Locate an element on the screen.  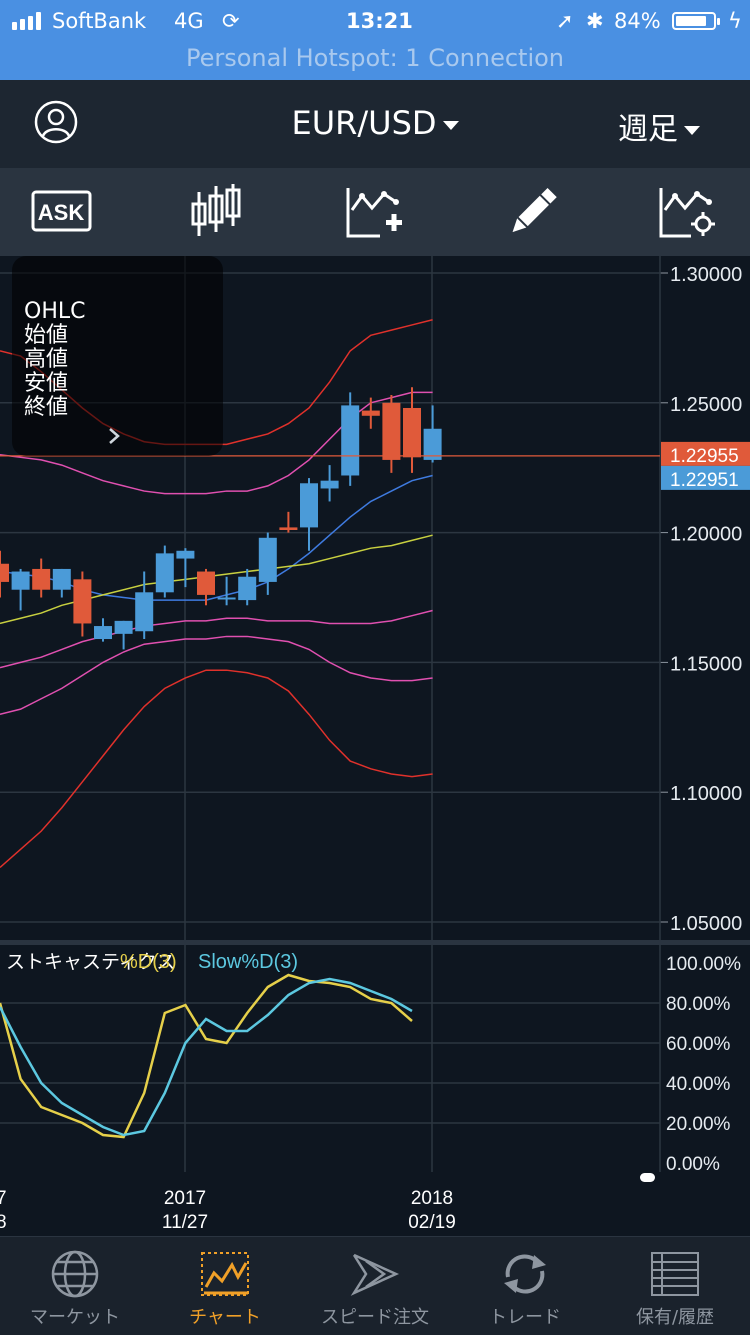
chart-settings-button is located at coordinates (687, 212).